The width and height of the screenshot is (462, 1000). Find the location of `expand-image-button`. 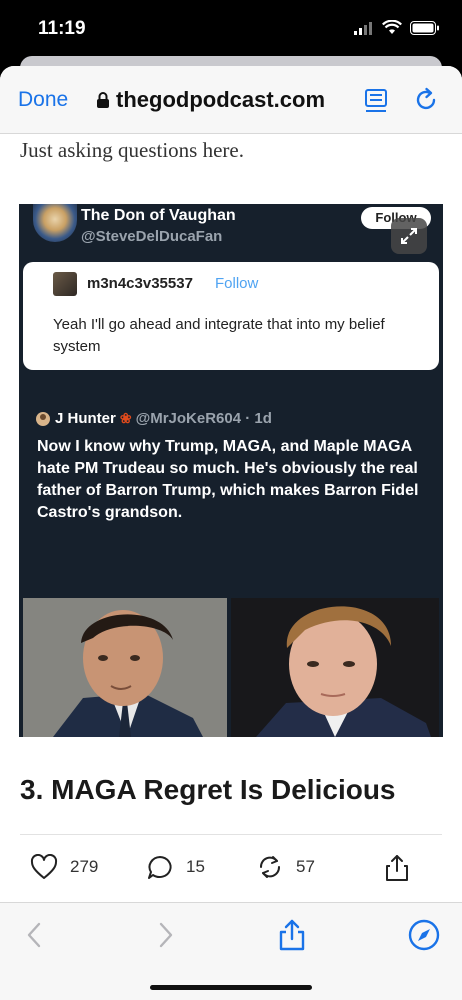

expand-image-button is located at coordinates (409, 236).